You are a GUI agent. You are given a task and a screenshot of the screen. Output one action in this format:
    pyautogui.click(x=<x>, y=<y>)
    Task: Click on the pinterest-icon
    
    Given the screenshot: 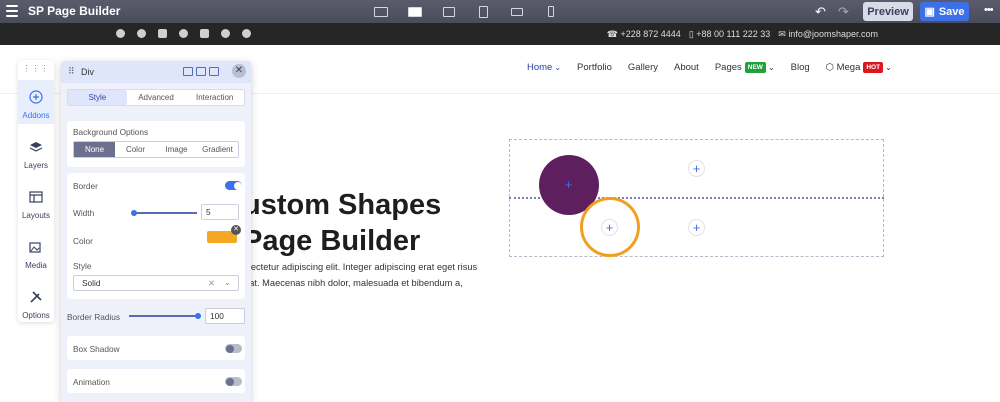 What is the action you would take?
    pyautogui.click(x=162, y=33)
    